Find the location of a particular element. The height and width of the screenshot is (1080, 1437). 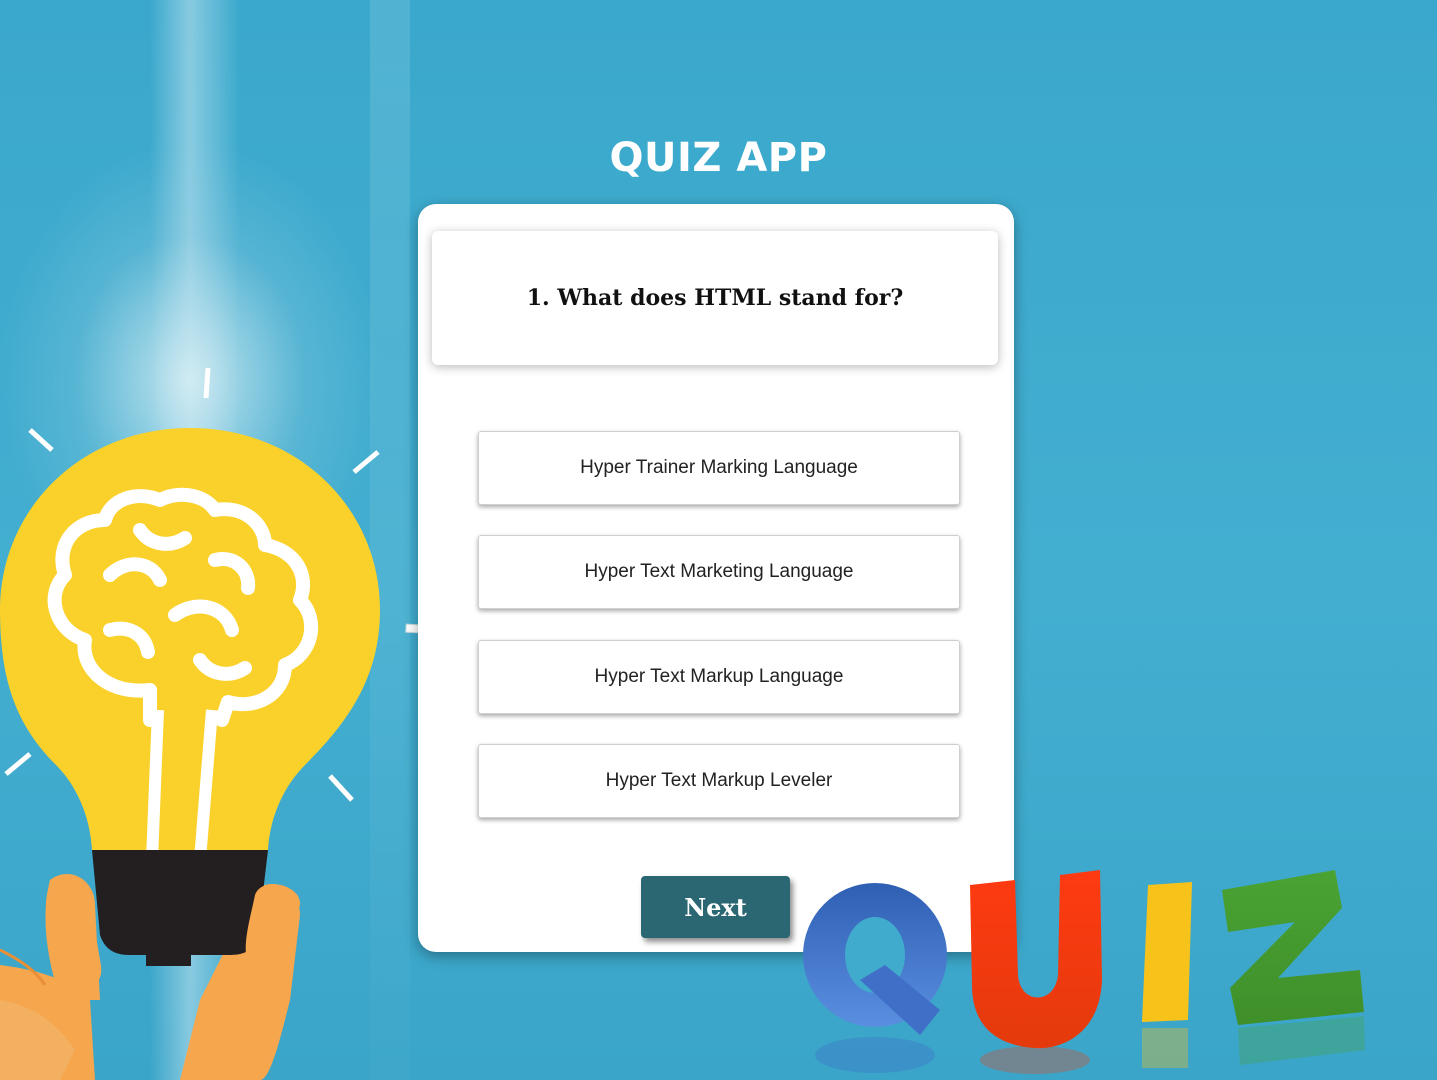

question-box: 1. What does HTML stand for? is located at coordinates (715, 298).